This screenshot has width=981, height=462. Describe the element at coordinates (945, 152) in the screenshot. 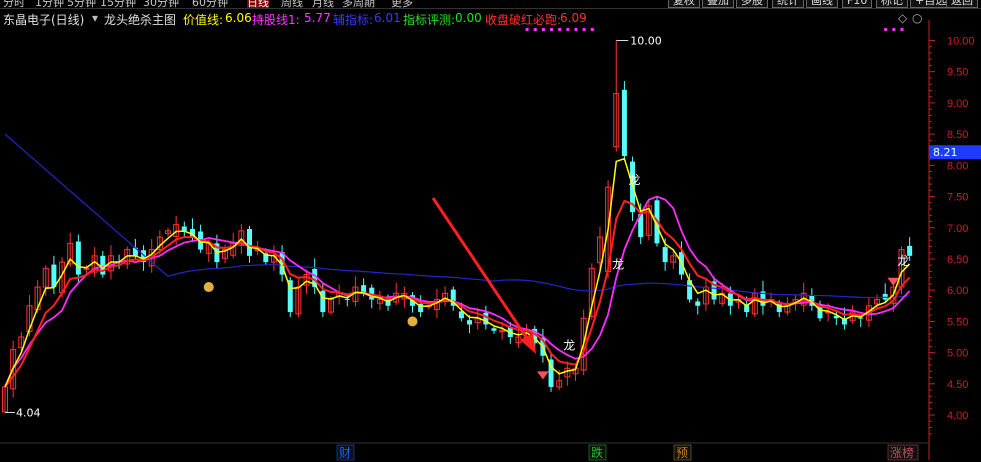

I see `current-price-label: 8.21` at that location.